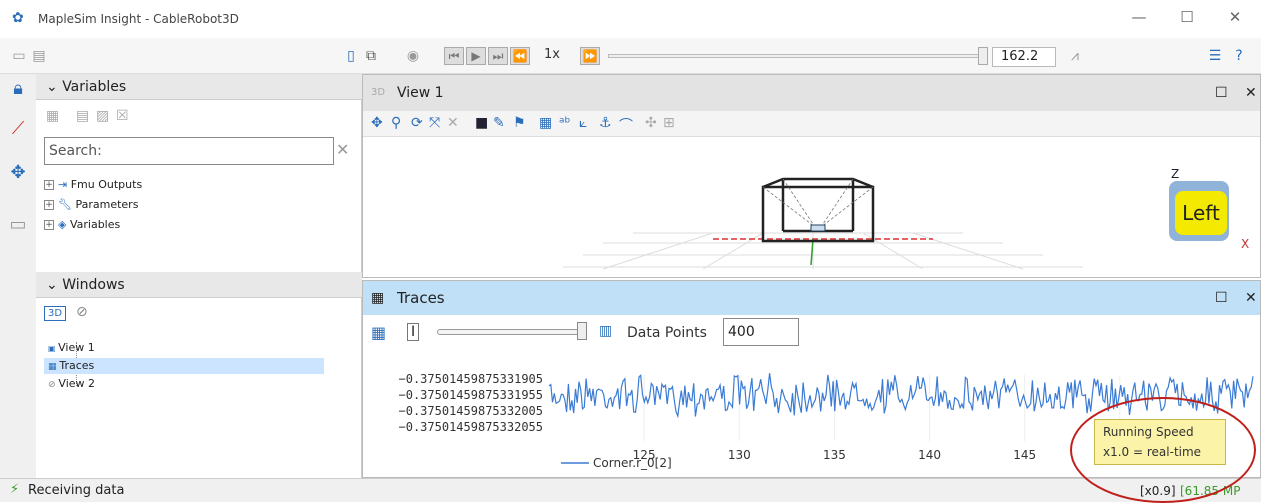  What do you see at coordinates (94, 87) in the screenshot?
I see `variables-title: Variables` at bounding box center [94, 87].